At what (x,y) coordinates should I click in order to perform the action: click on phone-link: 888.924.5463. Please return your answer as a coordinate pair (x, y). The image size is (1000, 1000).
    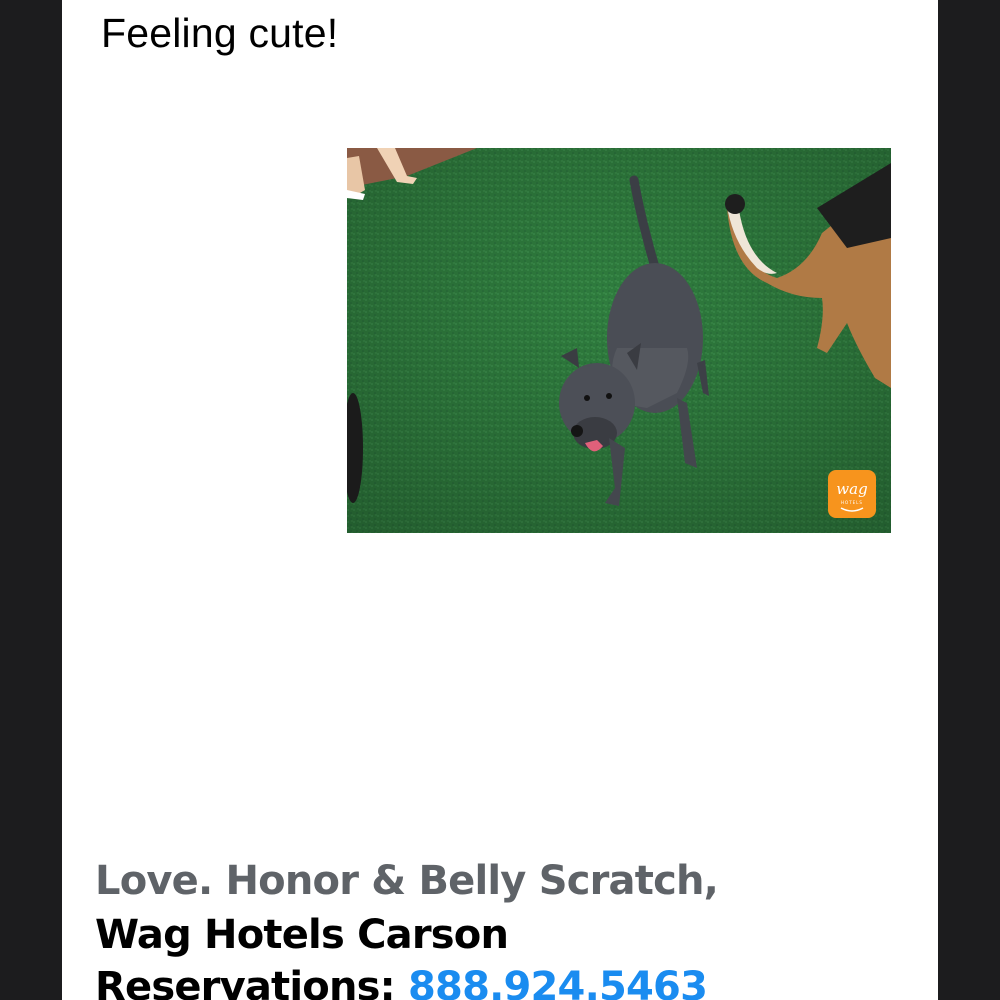
    Looking at the image, I should click on (558, 982).